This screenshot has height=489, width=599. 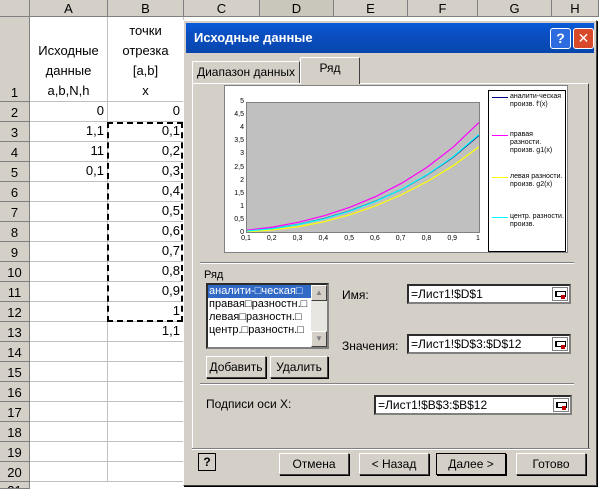 I want to click on cell-a16, so click(x=69, y=392).